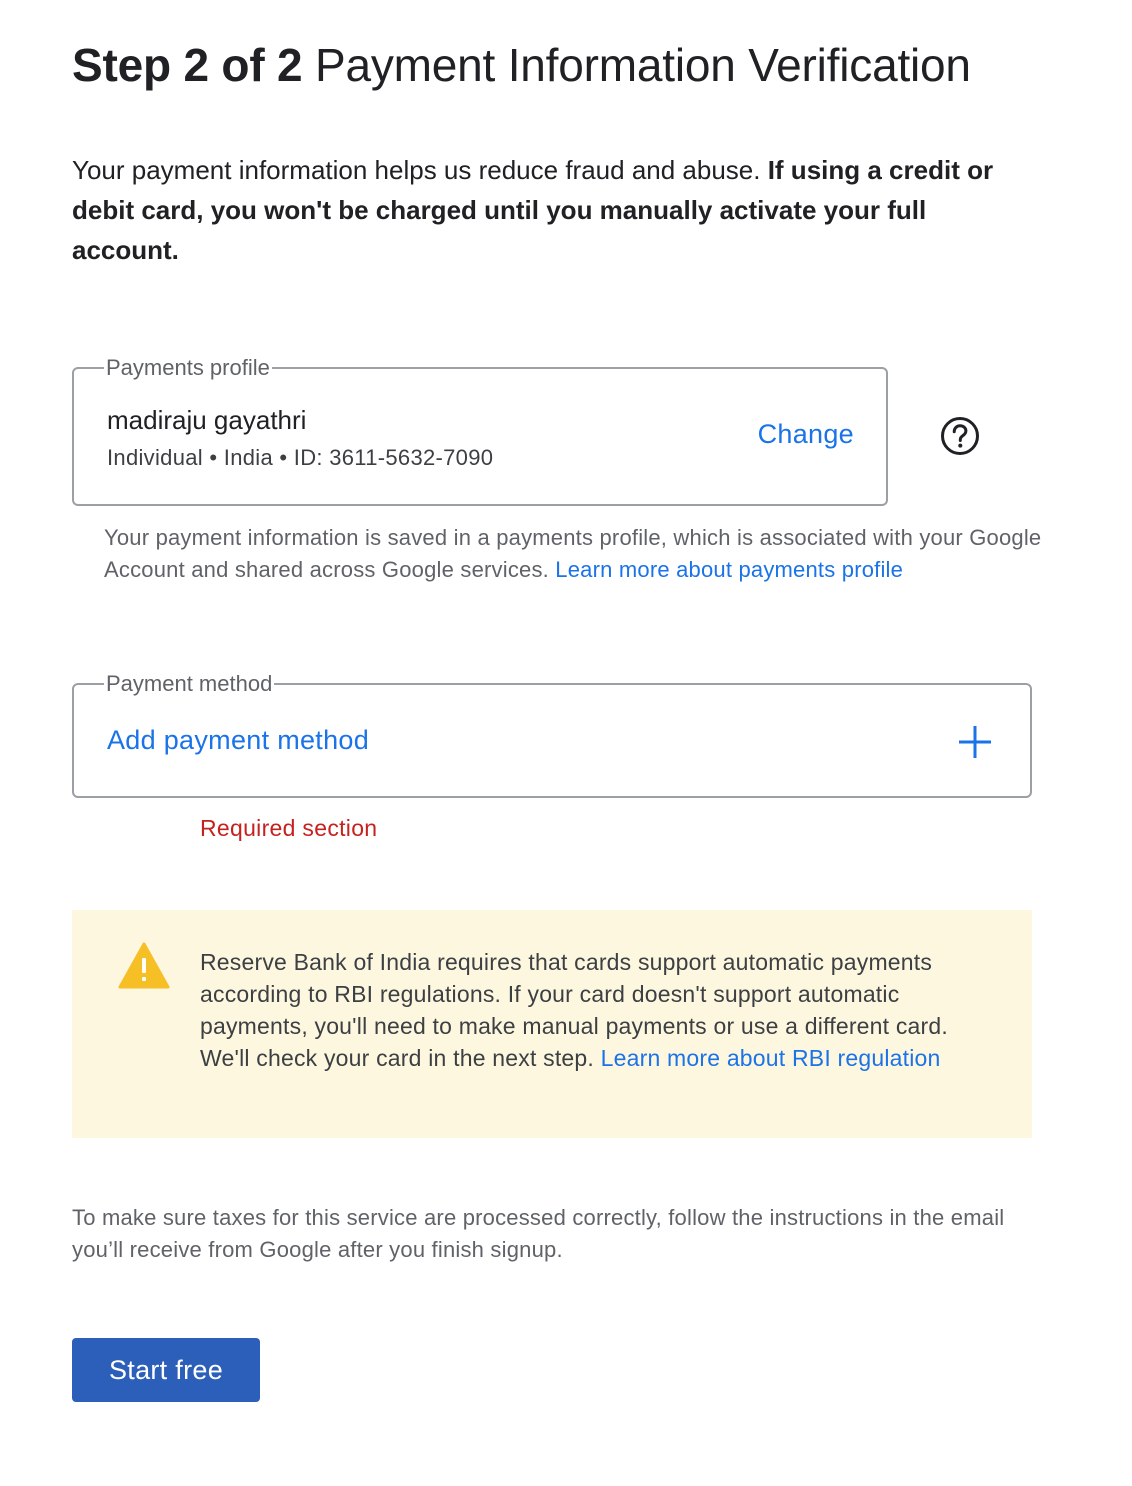 The image size is (1132, 1486). Describe the element at coordinates (771, 1058) in the screenshot. I see `learn-more-rbi-link: Learn more about RBI regulation` at that location.